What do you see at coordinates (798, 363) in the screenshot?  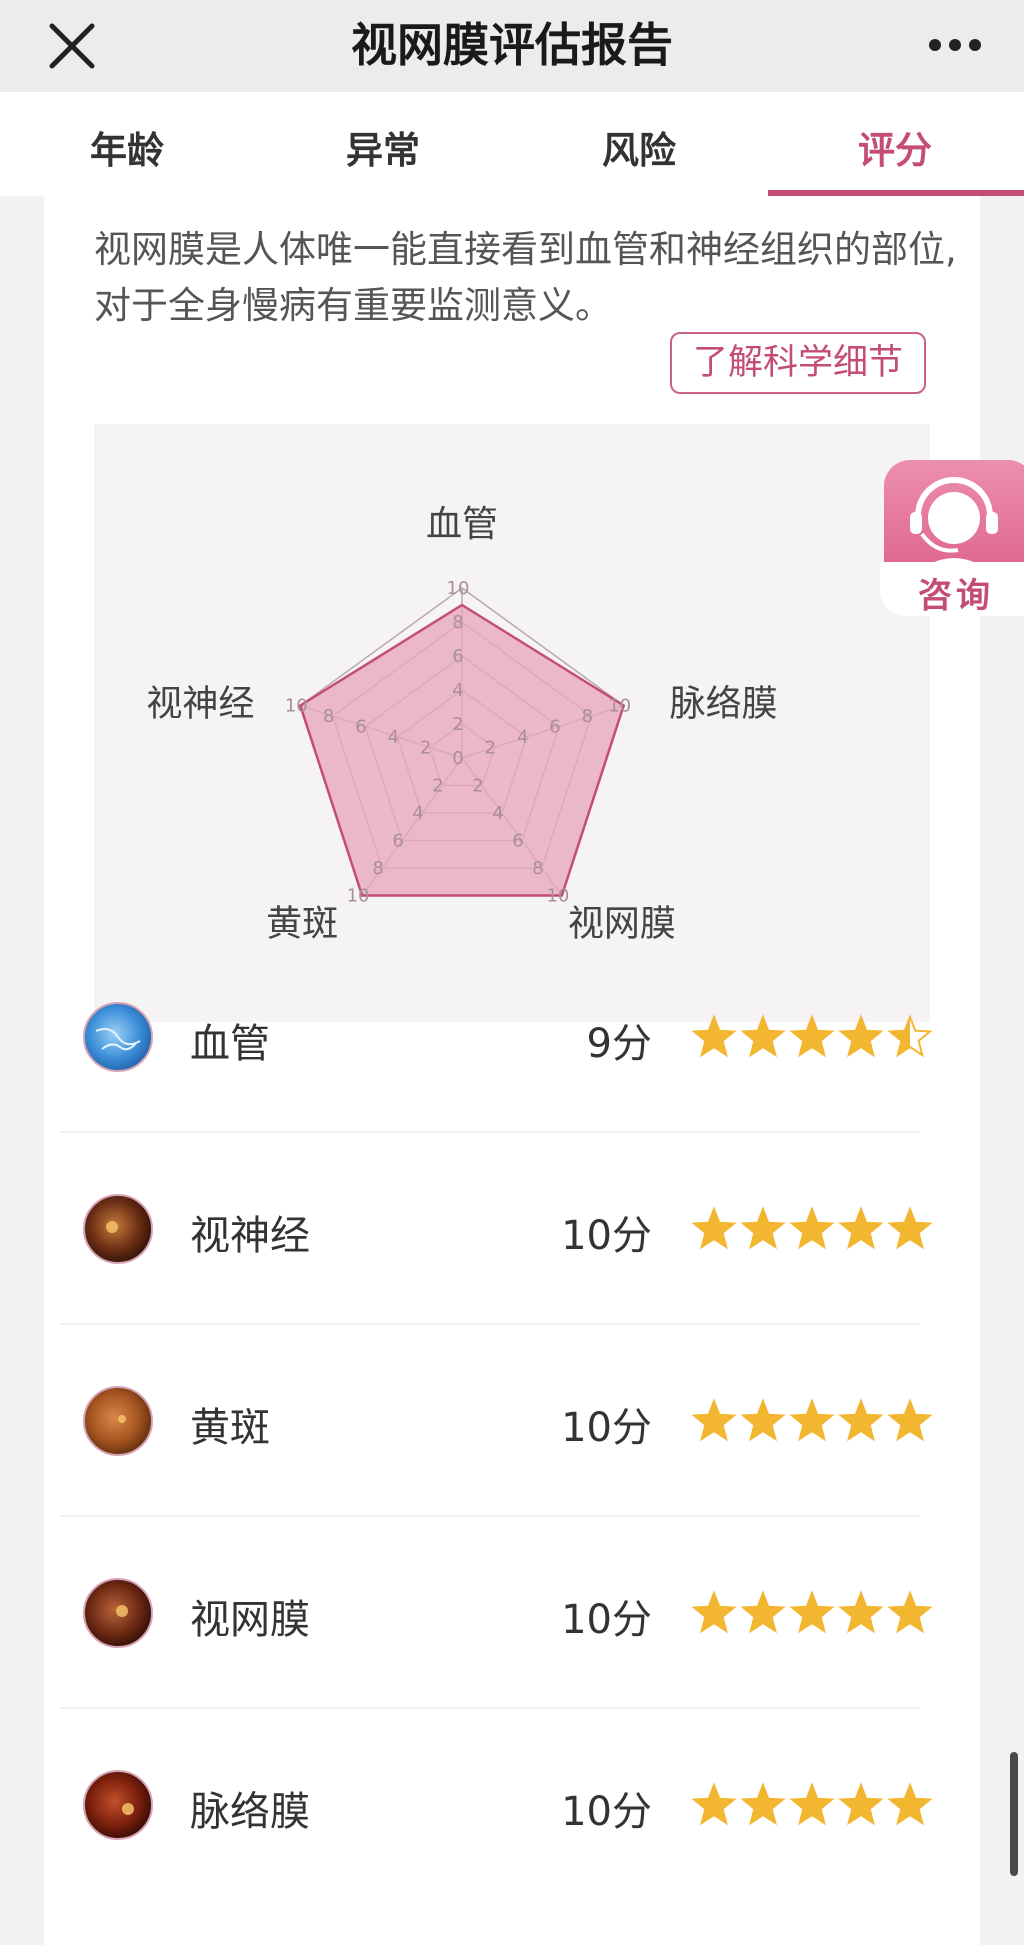 I see `learn-science-details-button: 了解科学细节` at bounding box center [798, 363].